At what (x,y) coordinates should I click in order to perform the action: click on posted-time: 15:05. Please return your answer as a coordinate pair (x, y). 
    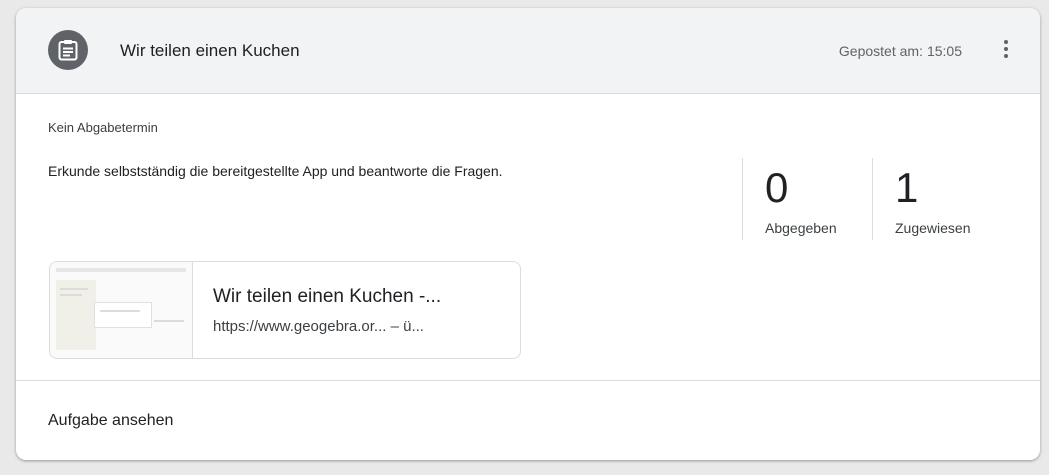
    Looking at the image, I should click on (944, 51).